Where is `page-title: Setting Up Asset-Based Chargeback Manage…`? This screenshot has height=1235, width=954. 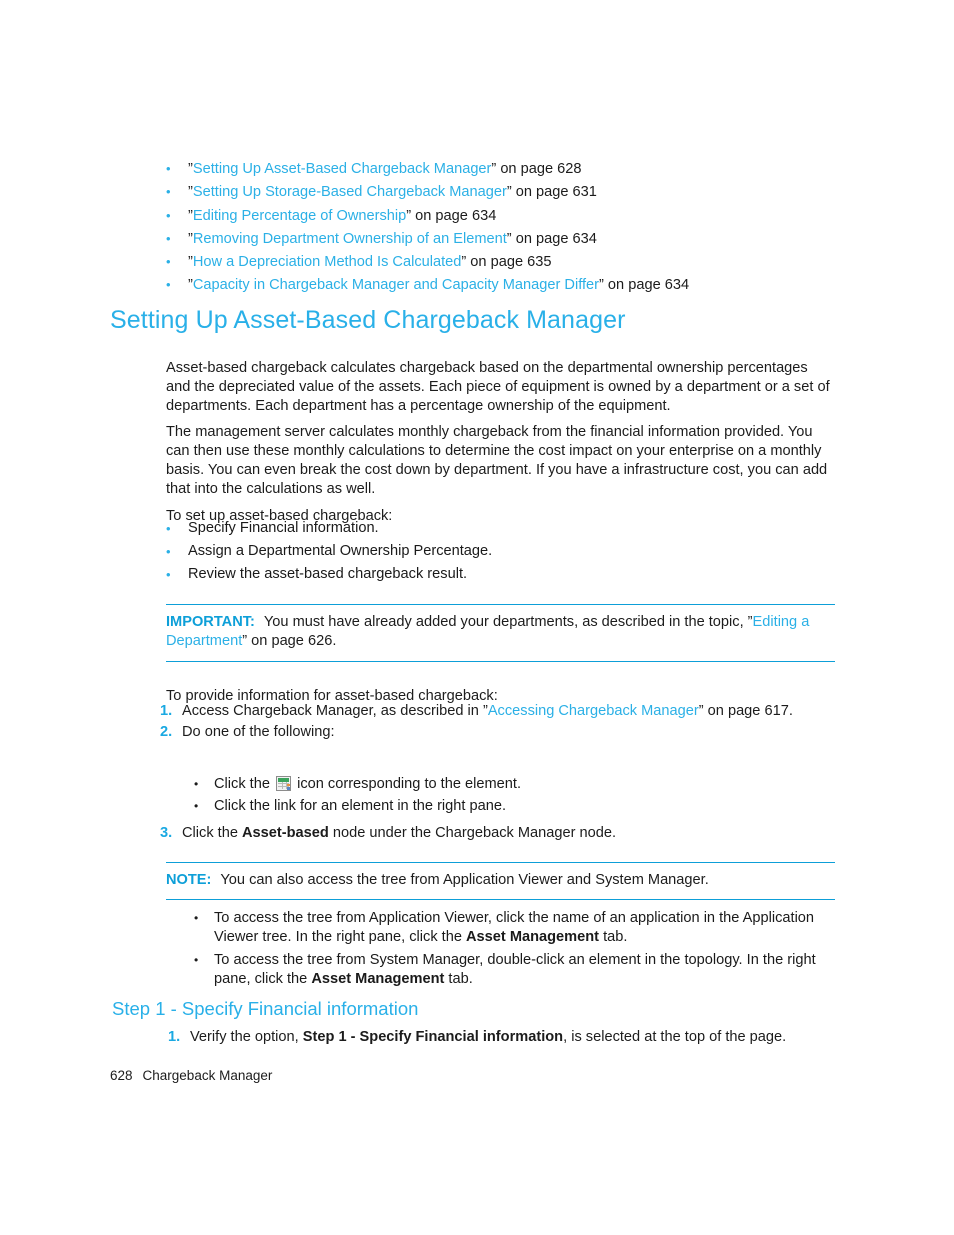
page-title: Setting Up Asset-Based Chargeback Manage… is located at coordinates (368, 320).